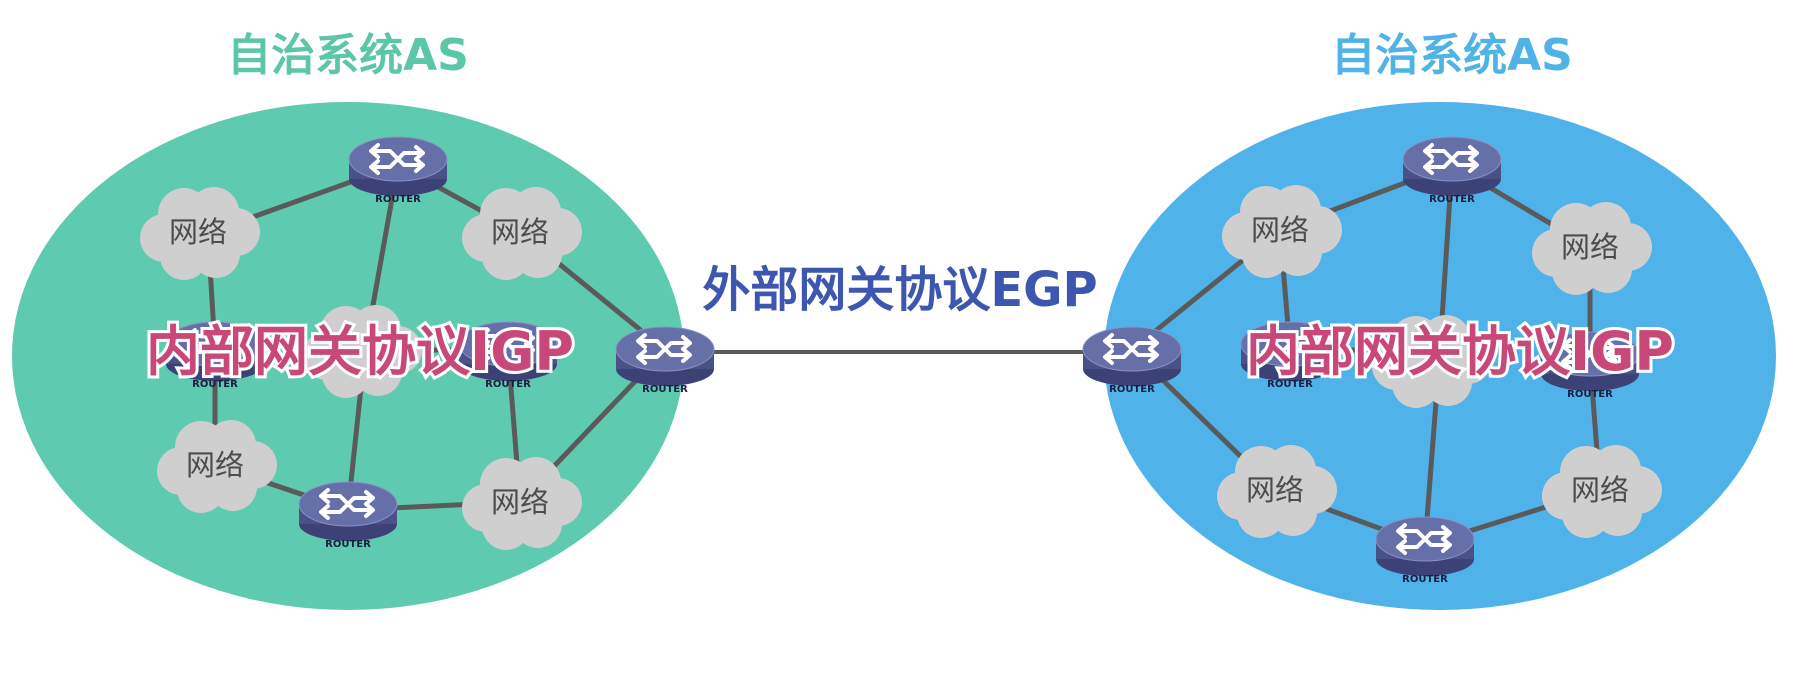  What do you see at coordinates (348, 55) in the screenshot?
I see `left-as-title: 自治系统AS` at bounding box center [348, 55].